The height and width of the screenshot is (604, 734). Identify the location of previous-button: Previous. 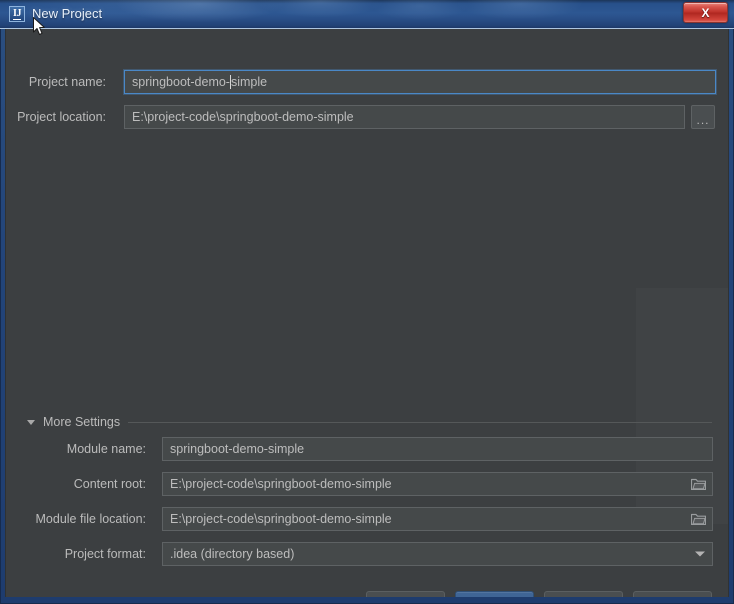
(405, 594).